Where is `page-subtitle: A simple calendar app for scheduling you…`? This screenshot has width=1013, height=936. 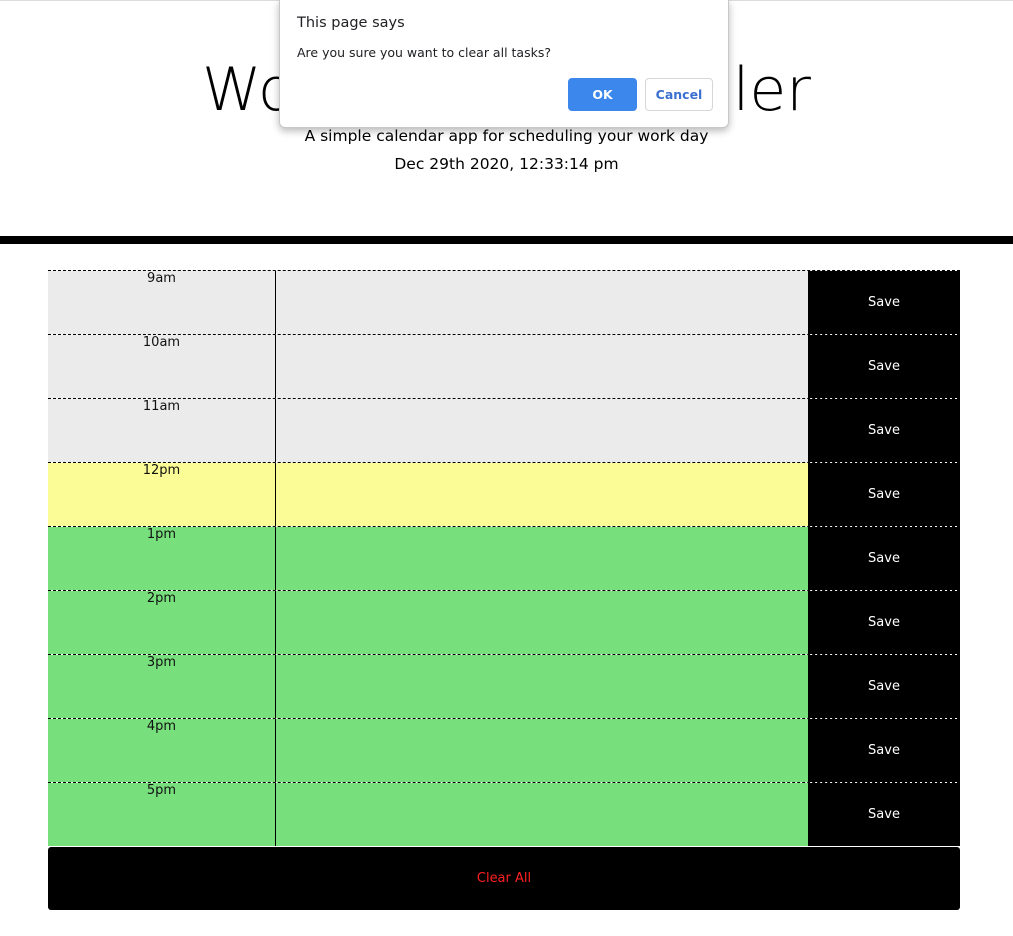 page-subtitle: A simple calendar app for scheduling you… is located at coordinates (506, 136).